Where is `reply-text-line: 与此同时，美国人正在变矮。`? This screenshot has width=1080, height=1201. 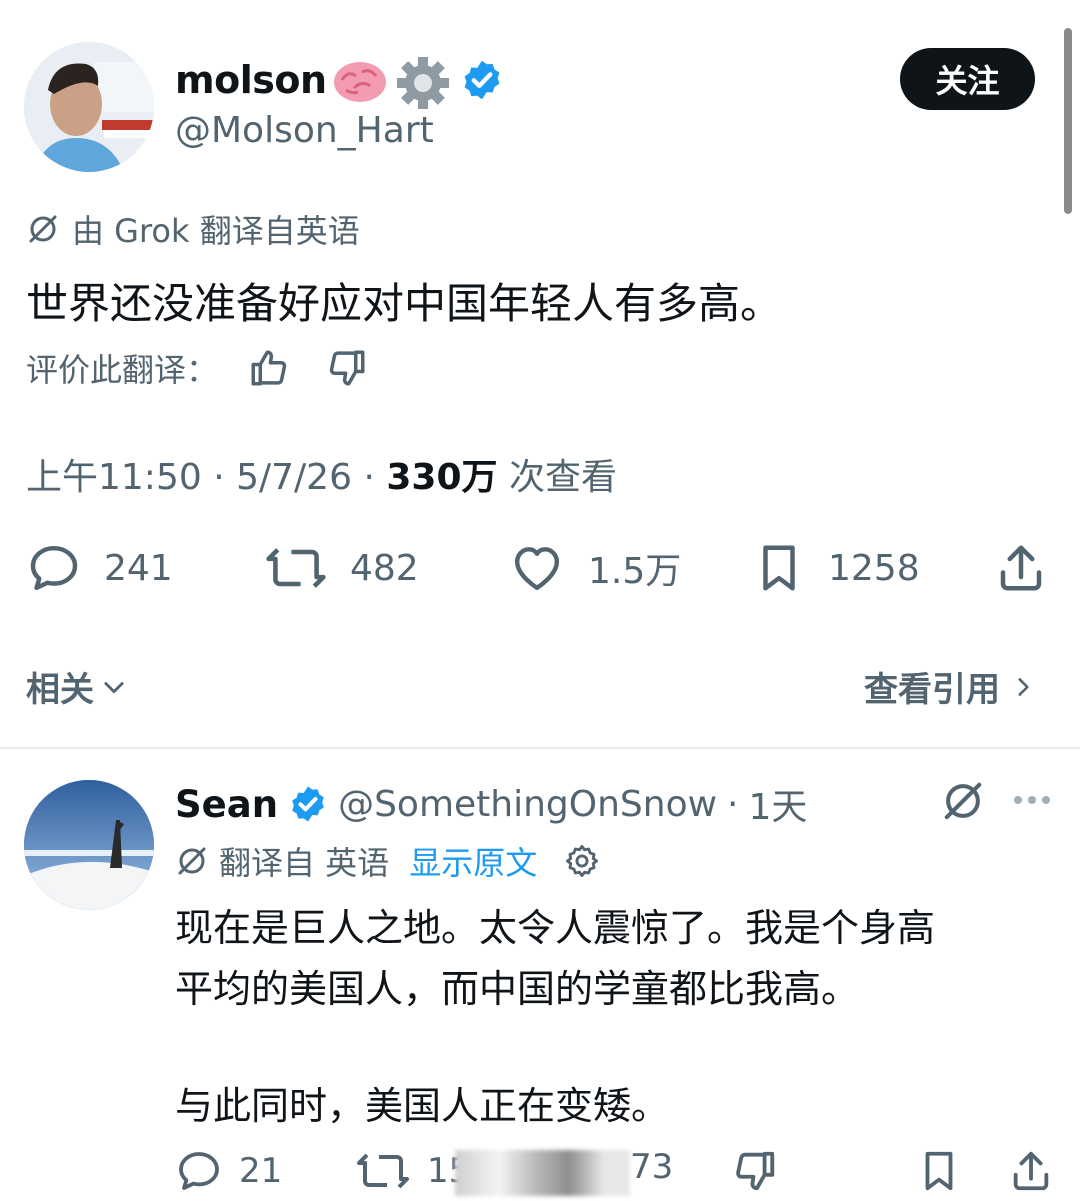
reply-text-line: 与此同时，美国人正在变矮。 is located at coordinates (422, 1106).